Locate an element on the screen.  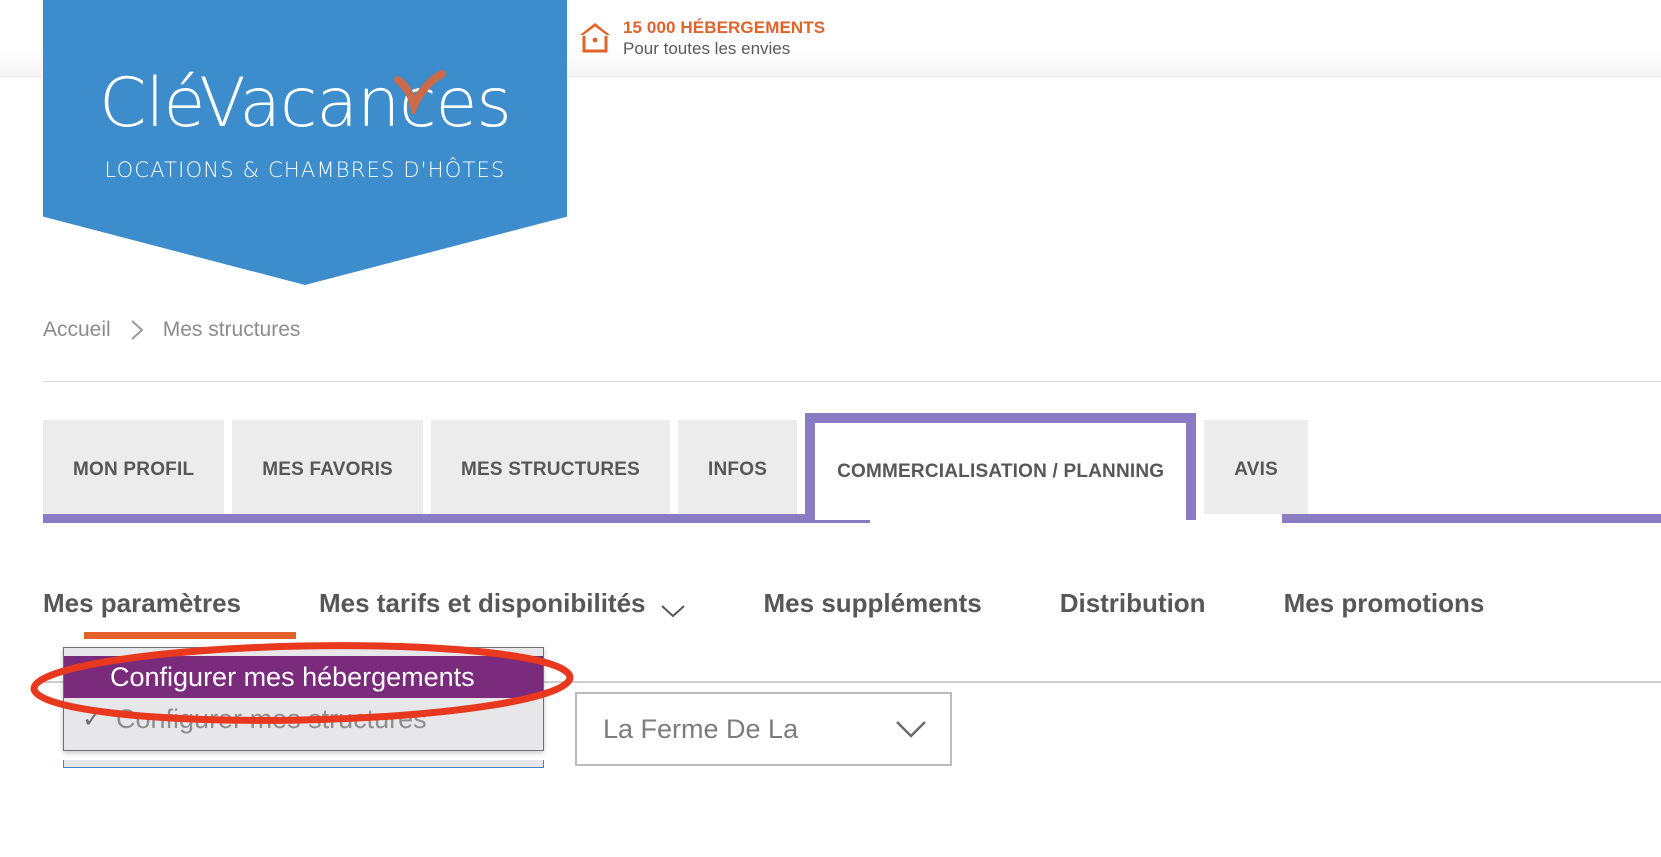
breadcrumb-current: Mes structures is located at coordinates (231, 329).